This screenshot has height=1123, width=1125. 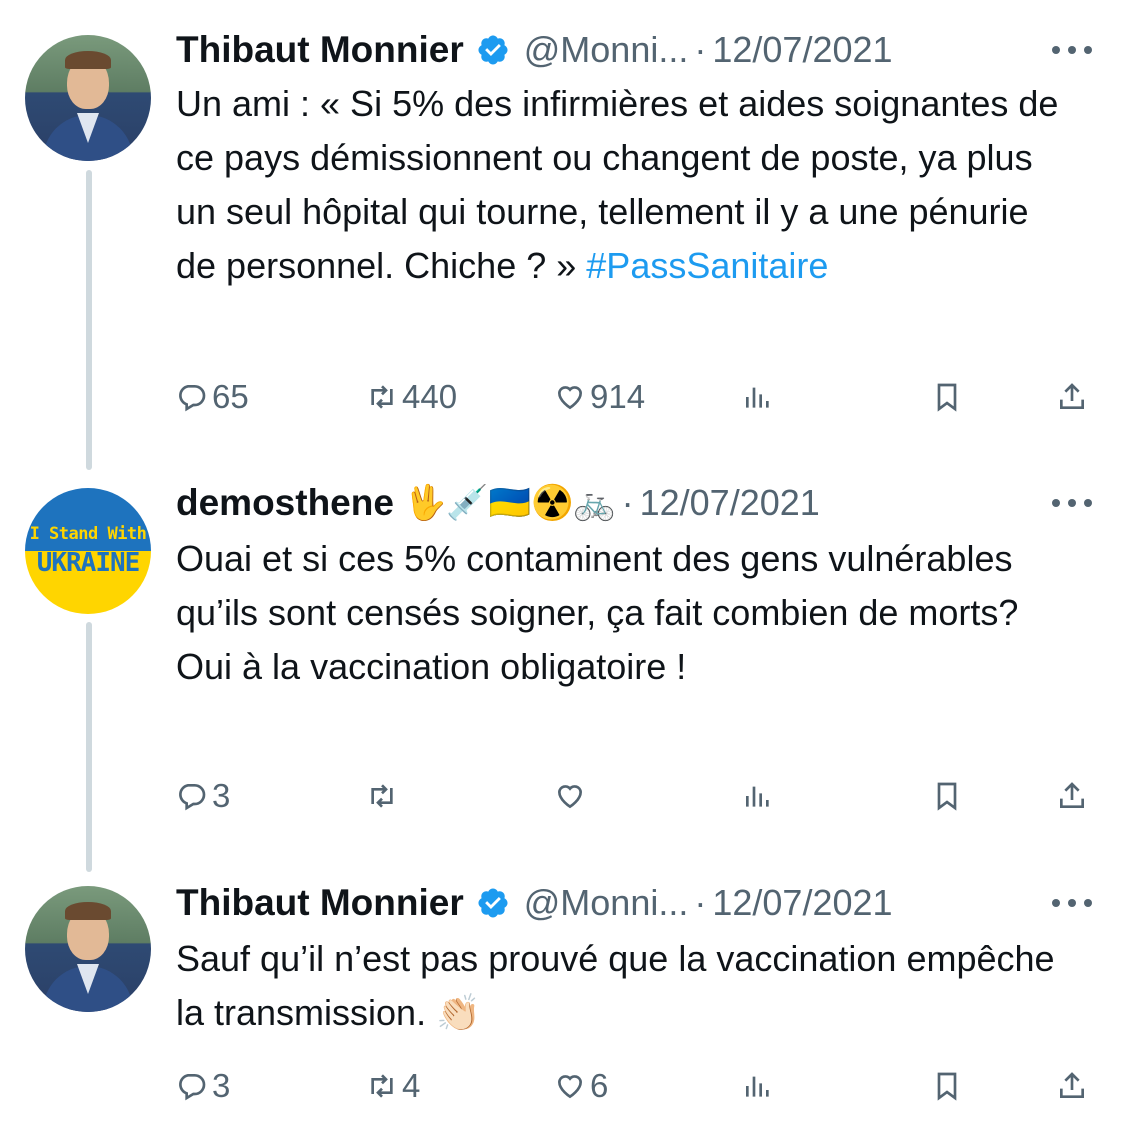 I want to click on like-count: 6, so click(x=599, y=1085).